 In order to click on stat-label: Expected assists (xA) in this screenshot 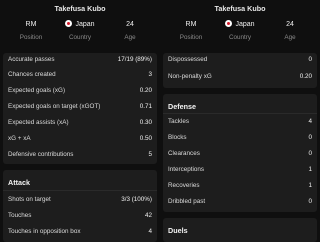, I will do `click(38, 122)`.